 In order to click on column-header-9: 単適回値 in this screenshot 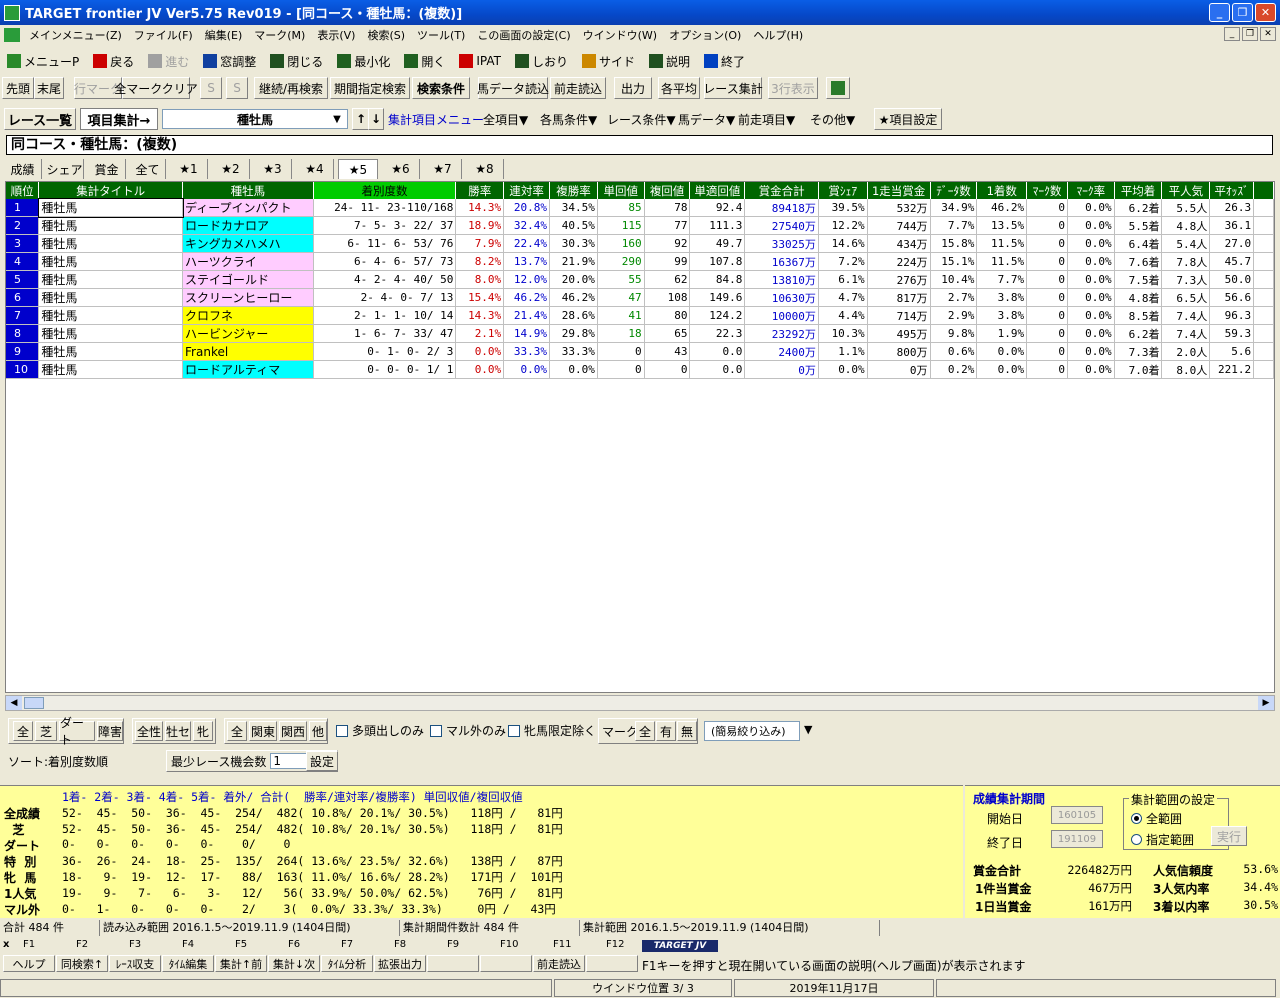, I will do `click(717, 190)`.